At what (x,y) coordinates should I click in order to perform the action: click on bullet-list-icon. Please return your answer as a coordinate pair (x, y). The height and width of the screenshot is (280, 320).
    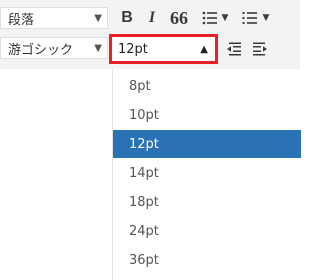
    Looking at the image, I should click on (209, 18).